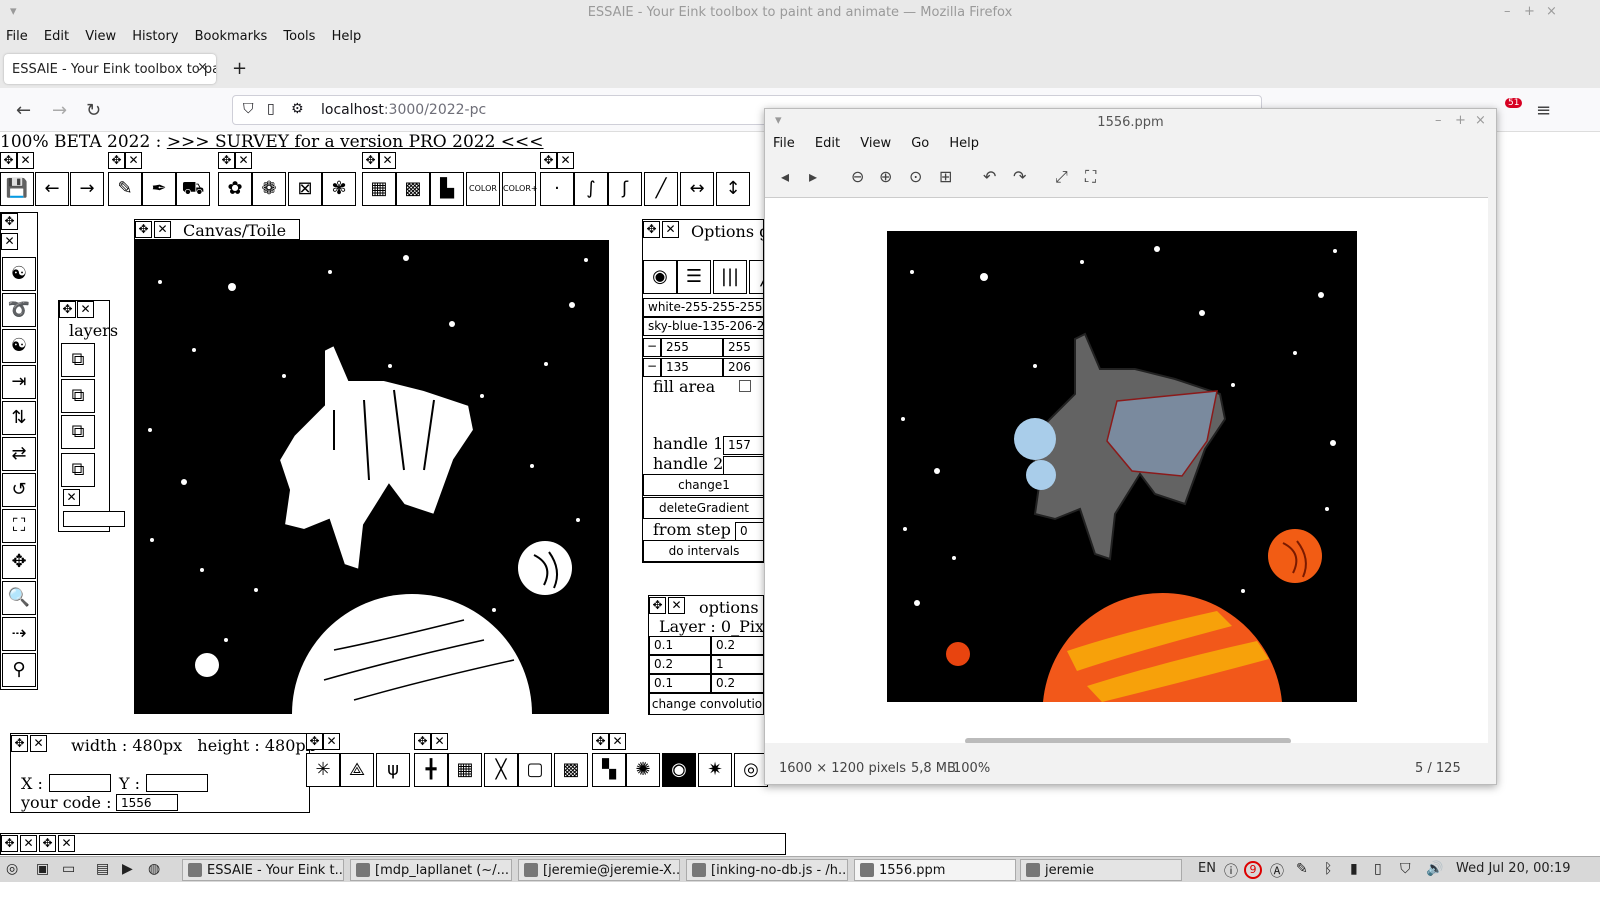 The width and height of the screenshot is (1600, 900). What do you see at coordinates (17, 35) in the screenshot?
I see `menu-file: File` at bounding box center [17, 35].